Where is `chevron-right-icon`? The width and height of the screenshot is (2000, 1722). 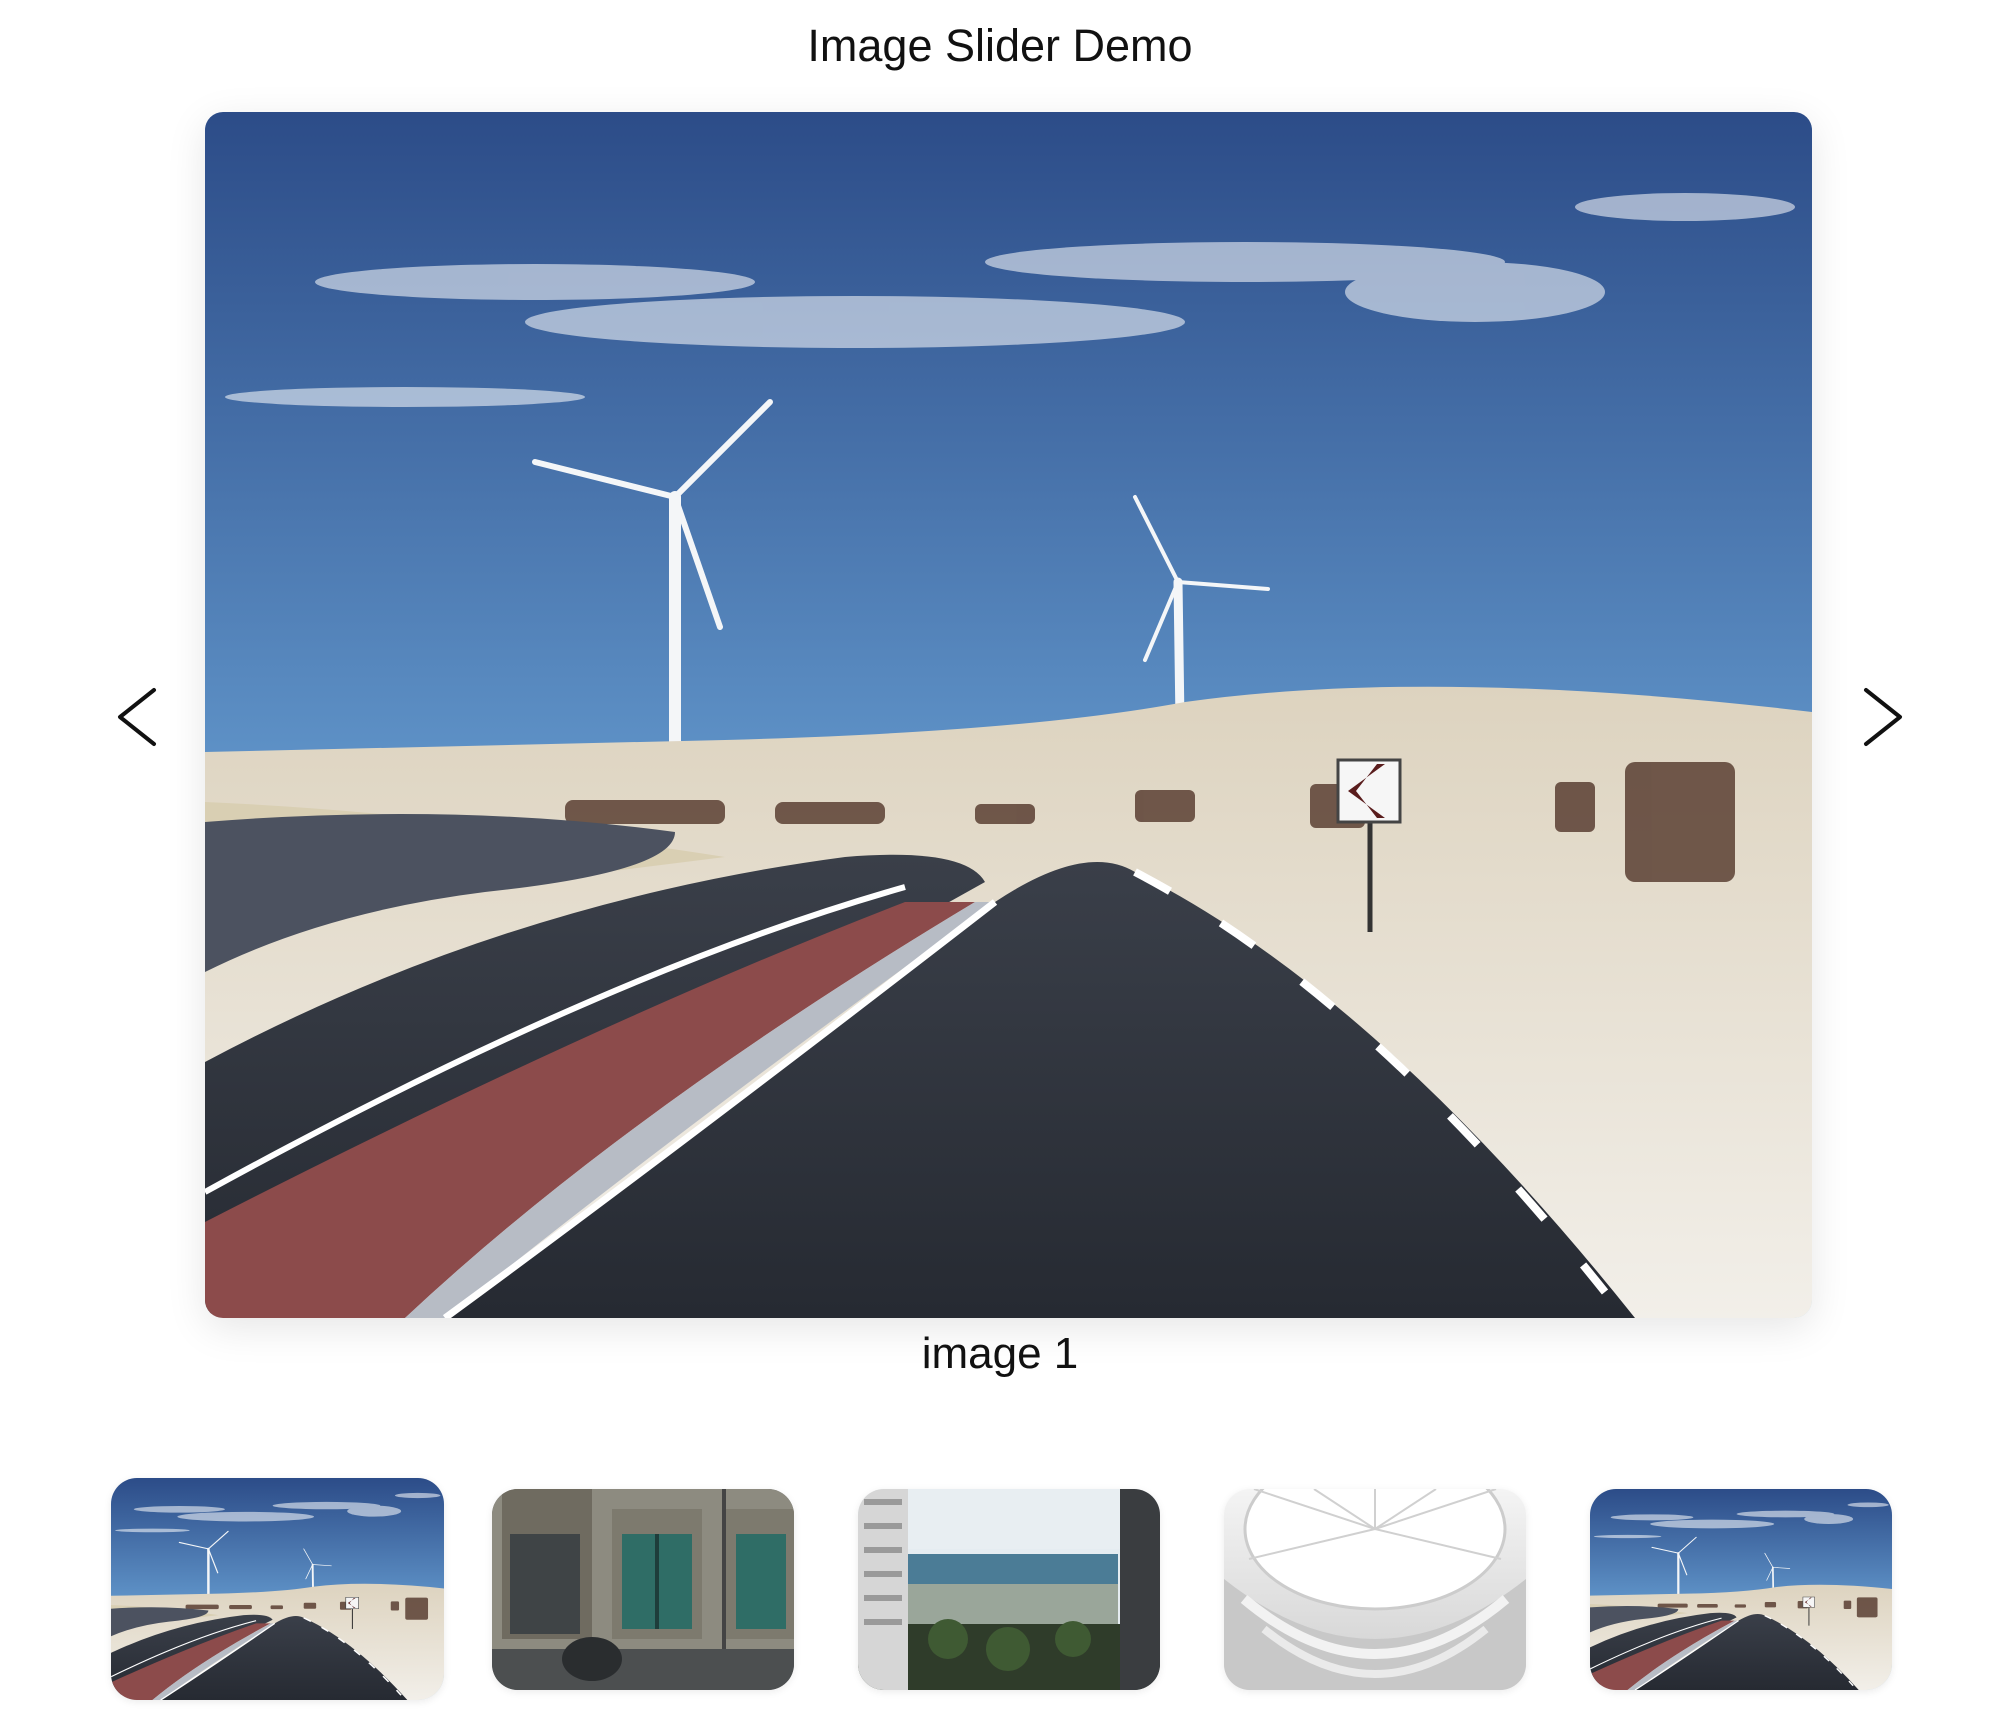 chevron-right-icon is located at coordinates (1883, 717).